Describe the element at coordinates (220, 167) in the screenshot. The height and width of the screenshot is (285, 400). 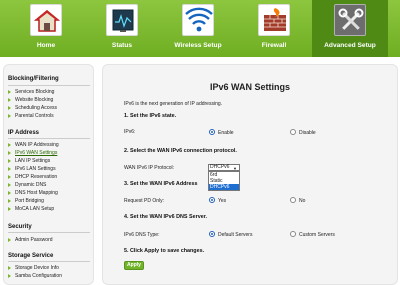
I see `protocol-select-value: DHCPv6` at that location.